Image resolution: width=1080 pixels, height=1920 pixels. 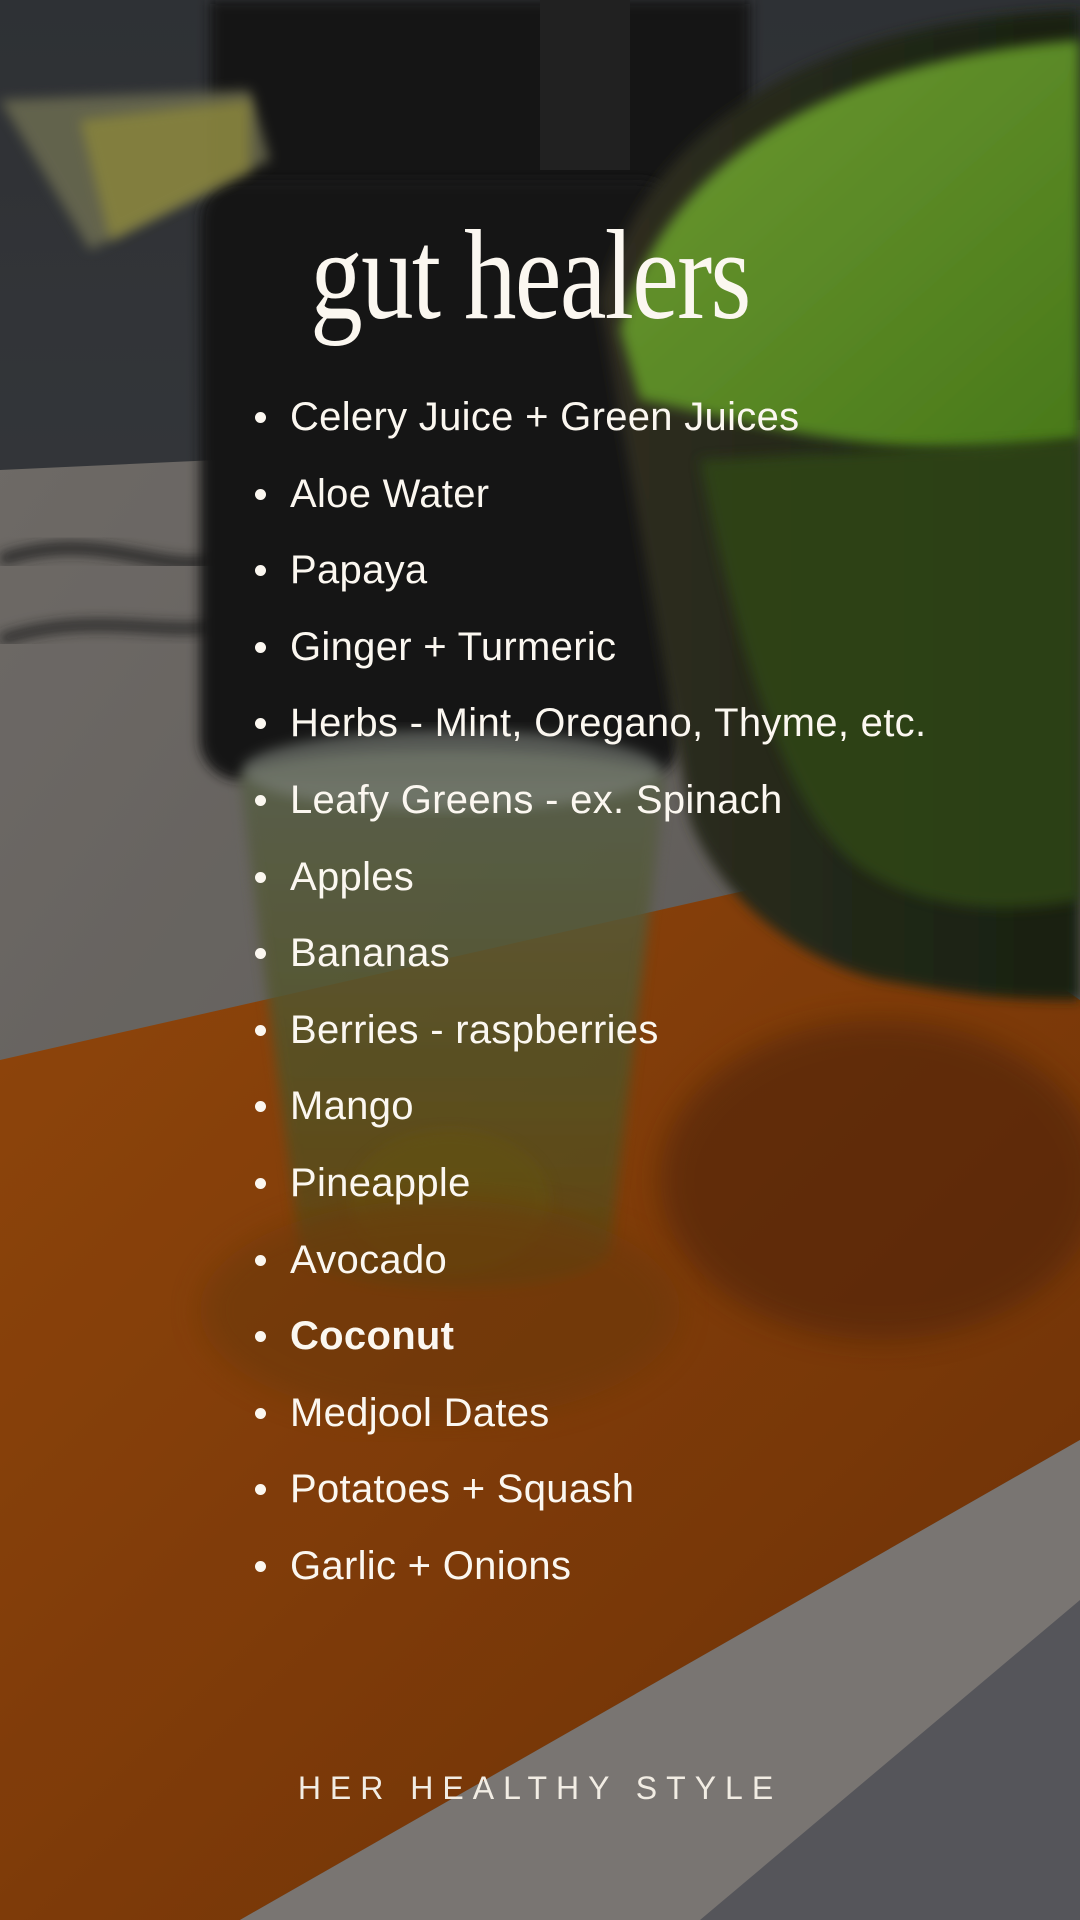 I want to click on list-item-label: Bananas, so click(x=370, y=953).